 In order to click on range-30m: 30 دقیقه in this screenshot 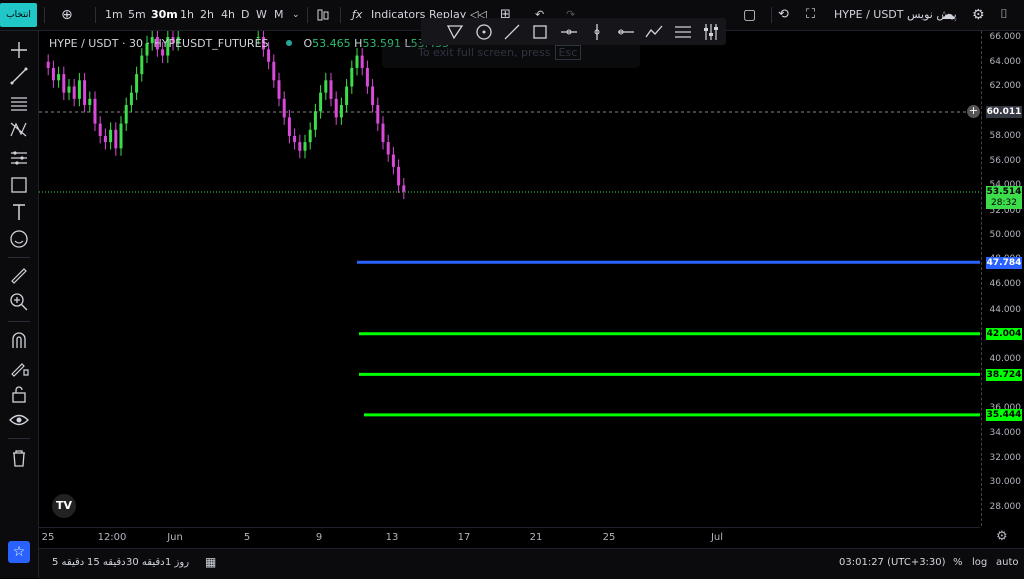, I will do `click(145, 562)`.